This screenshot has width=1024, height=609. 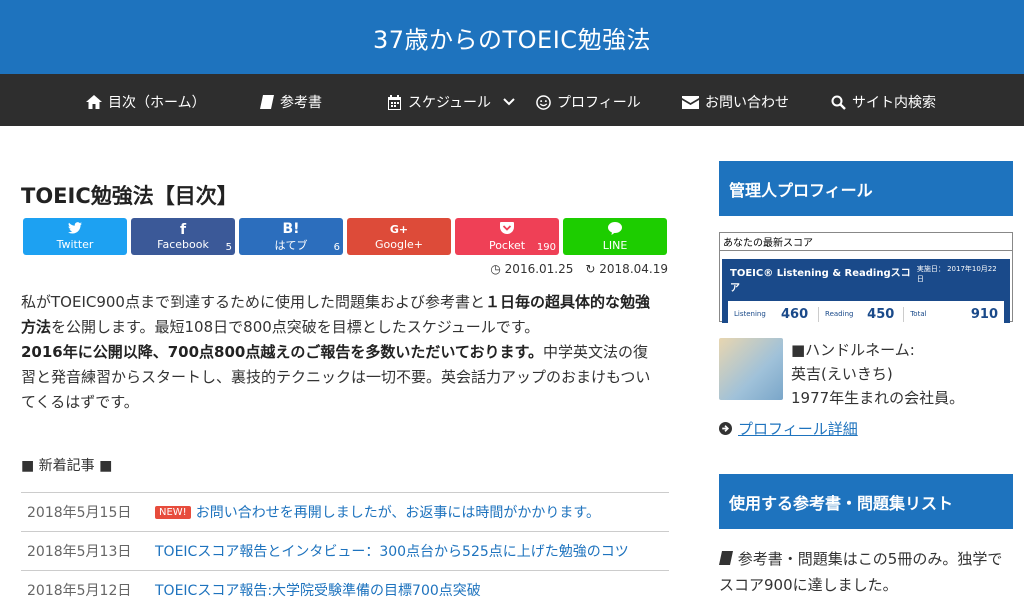 I want to click on list-item: 2018年5月12日 TOEICスコア報告:大学院受験準備の目標700点突破, so click(x=345, y=589).